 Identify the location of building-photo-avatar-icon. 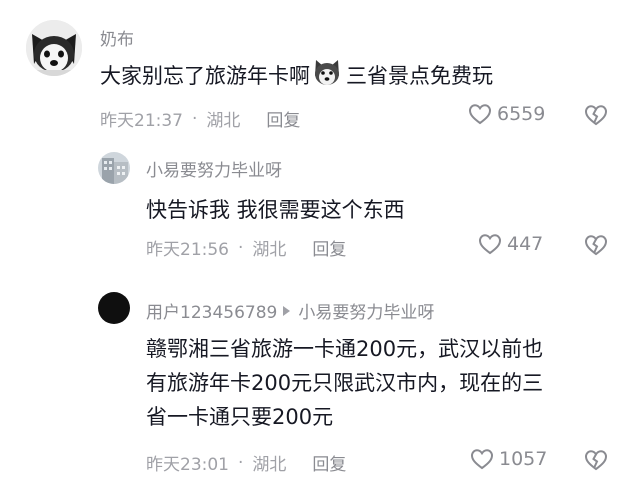
(114, 168).